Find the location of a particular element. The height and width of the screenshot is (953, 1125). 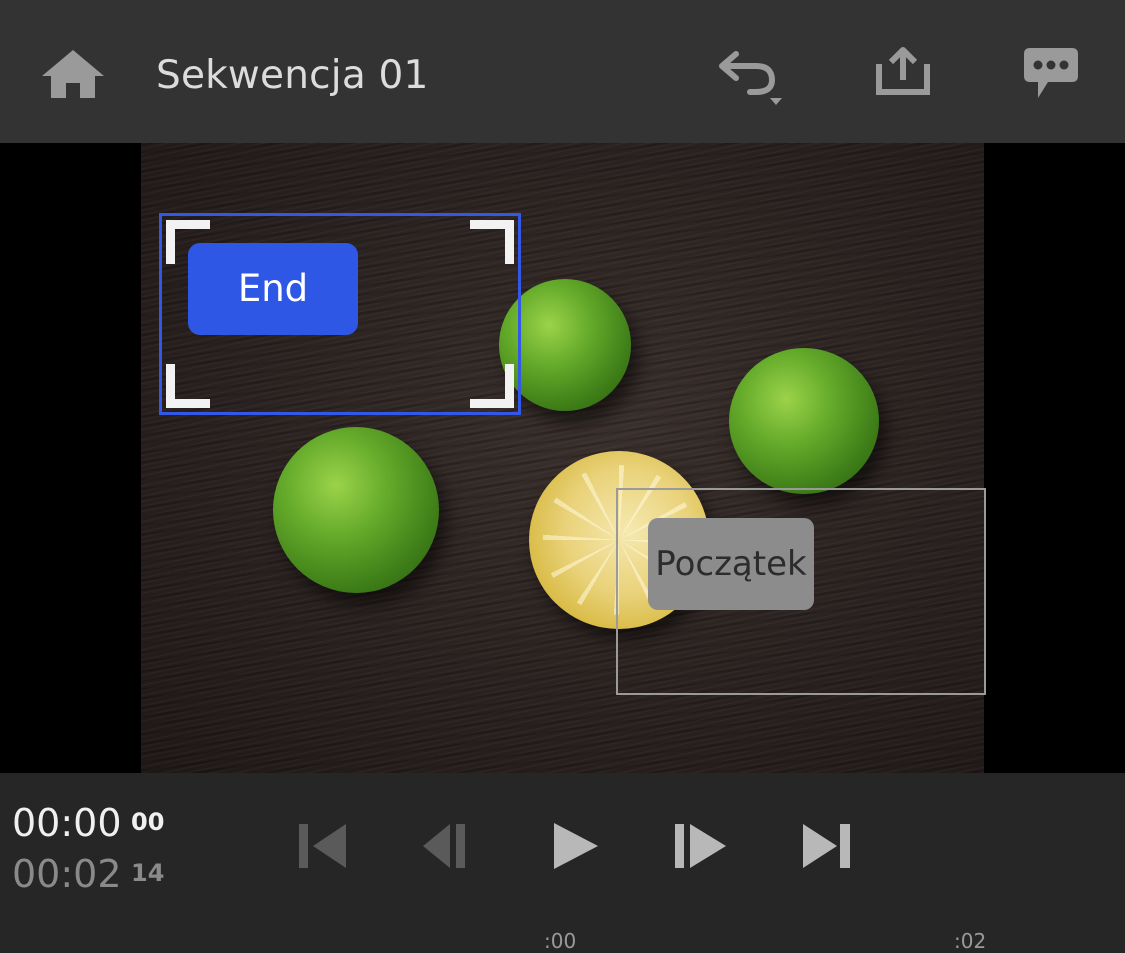

end-title-label: End is located at coordinates (273, 289).